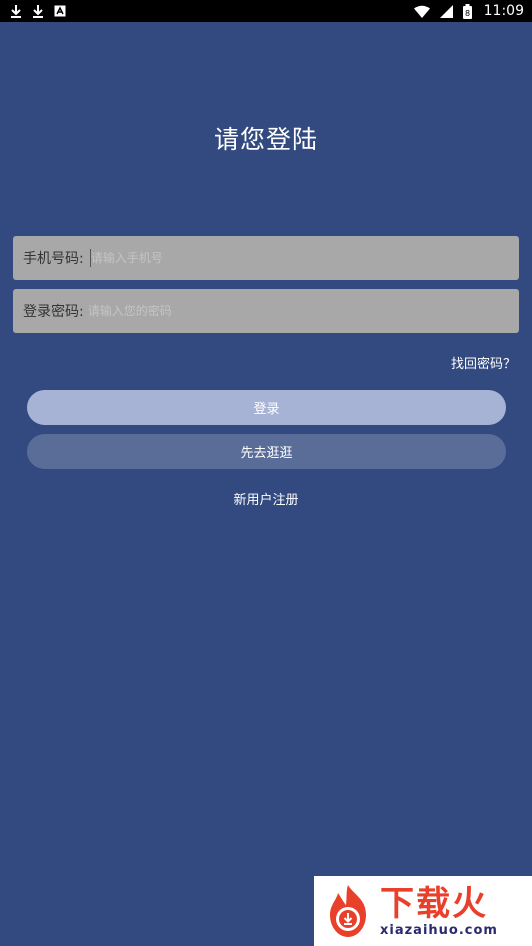 The image size is (532, 946). I want to click on watermark-domain: xiazaihuo.com, so click(439, 930).